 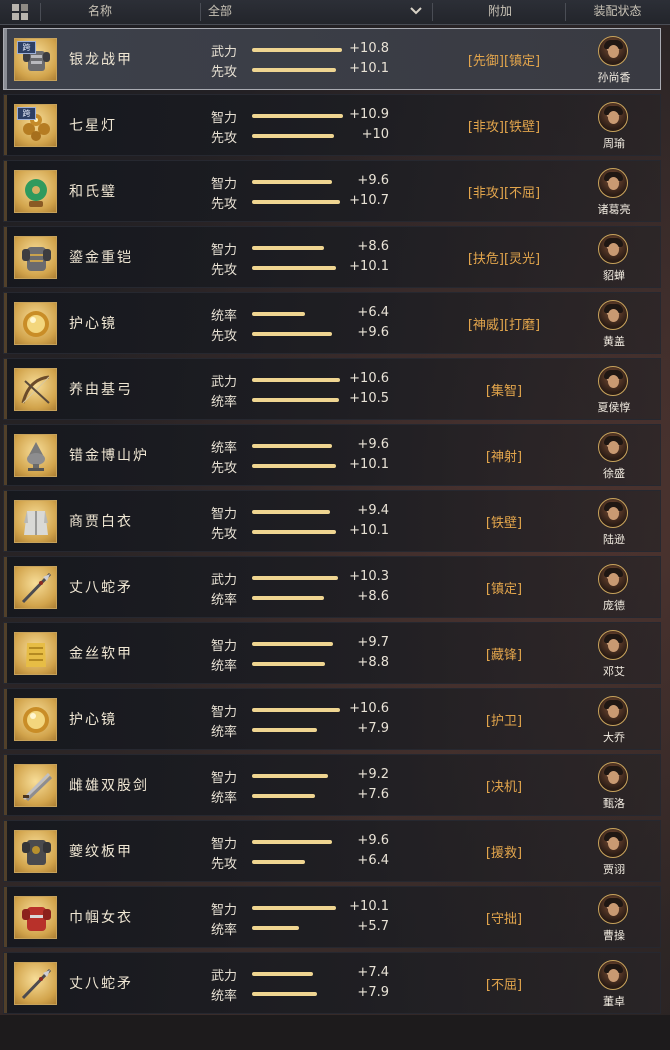 I want to click on golden-vest-icon, so click(x=35, y=653).